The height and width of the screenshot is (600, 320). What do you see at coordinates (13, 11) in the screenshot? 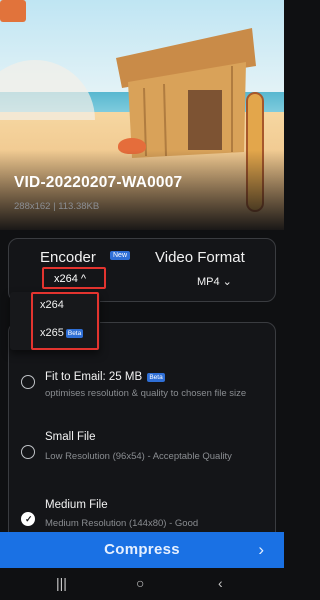
I see `app-logo-icon` at bounding box center [13, 11].